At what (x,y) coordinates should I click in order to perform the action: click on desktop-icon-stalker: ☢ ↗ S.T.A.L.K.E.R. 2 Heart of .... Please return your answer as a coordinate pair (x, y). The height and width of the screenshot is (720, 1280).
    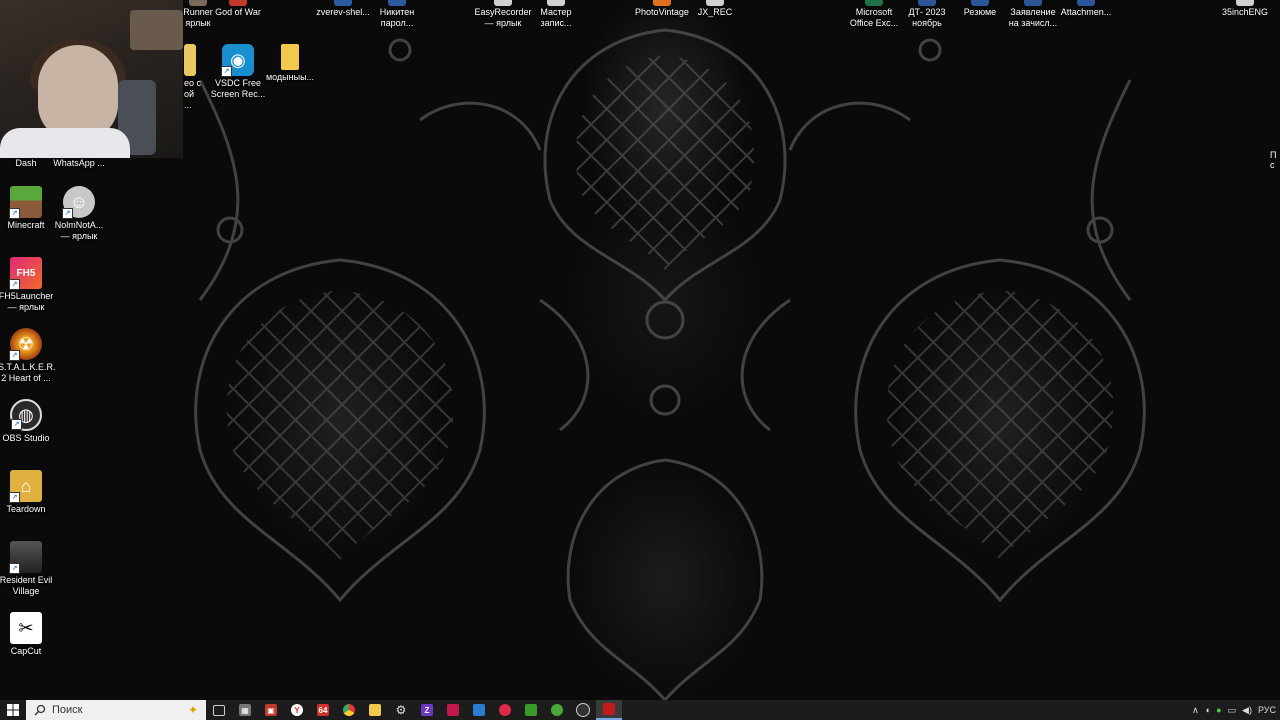
    Looking at the image, I should click on (28, 356).